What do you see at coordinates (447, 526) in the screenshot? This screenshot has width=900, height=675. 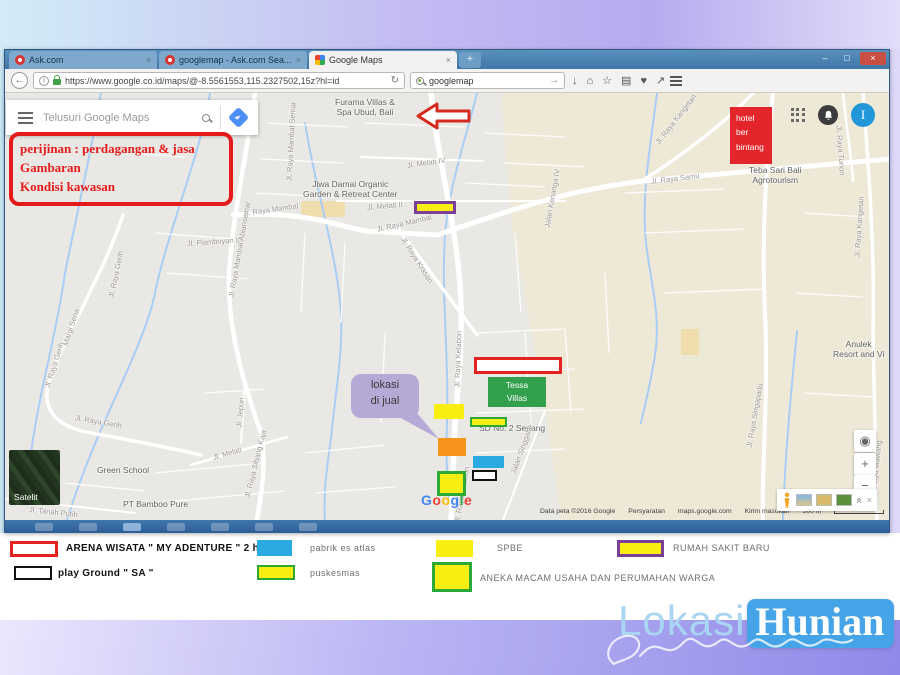 I see `windows-taskbar` at bounding box center [447, 526].